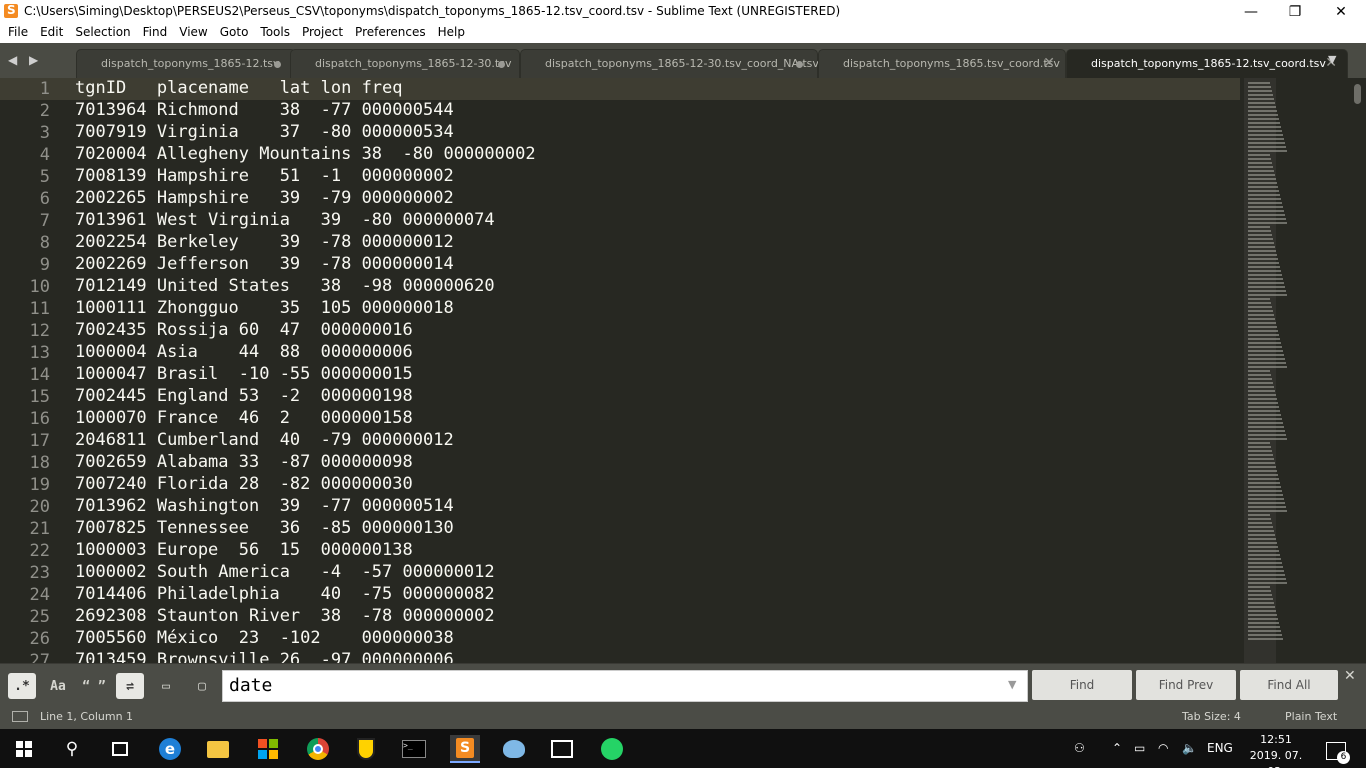 Image resolution: width=1366 pixels, height=768 pixels. Describe the element at coordinates (1082, 685) in the screenshot. I see `find-button: Find` at that location.